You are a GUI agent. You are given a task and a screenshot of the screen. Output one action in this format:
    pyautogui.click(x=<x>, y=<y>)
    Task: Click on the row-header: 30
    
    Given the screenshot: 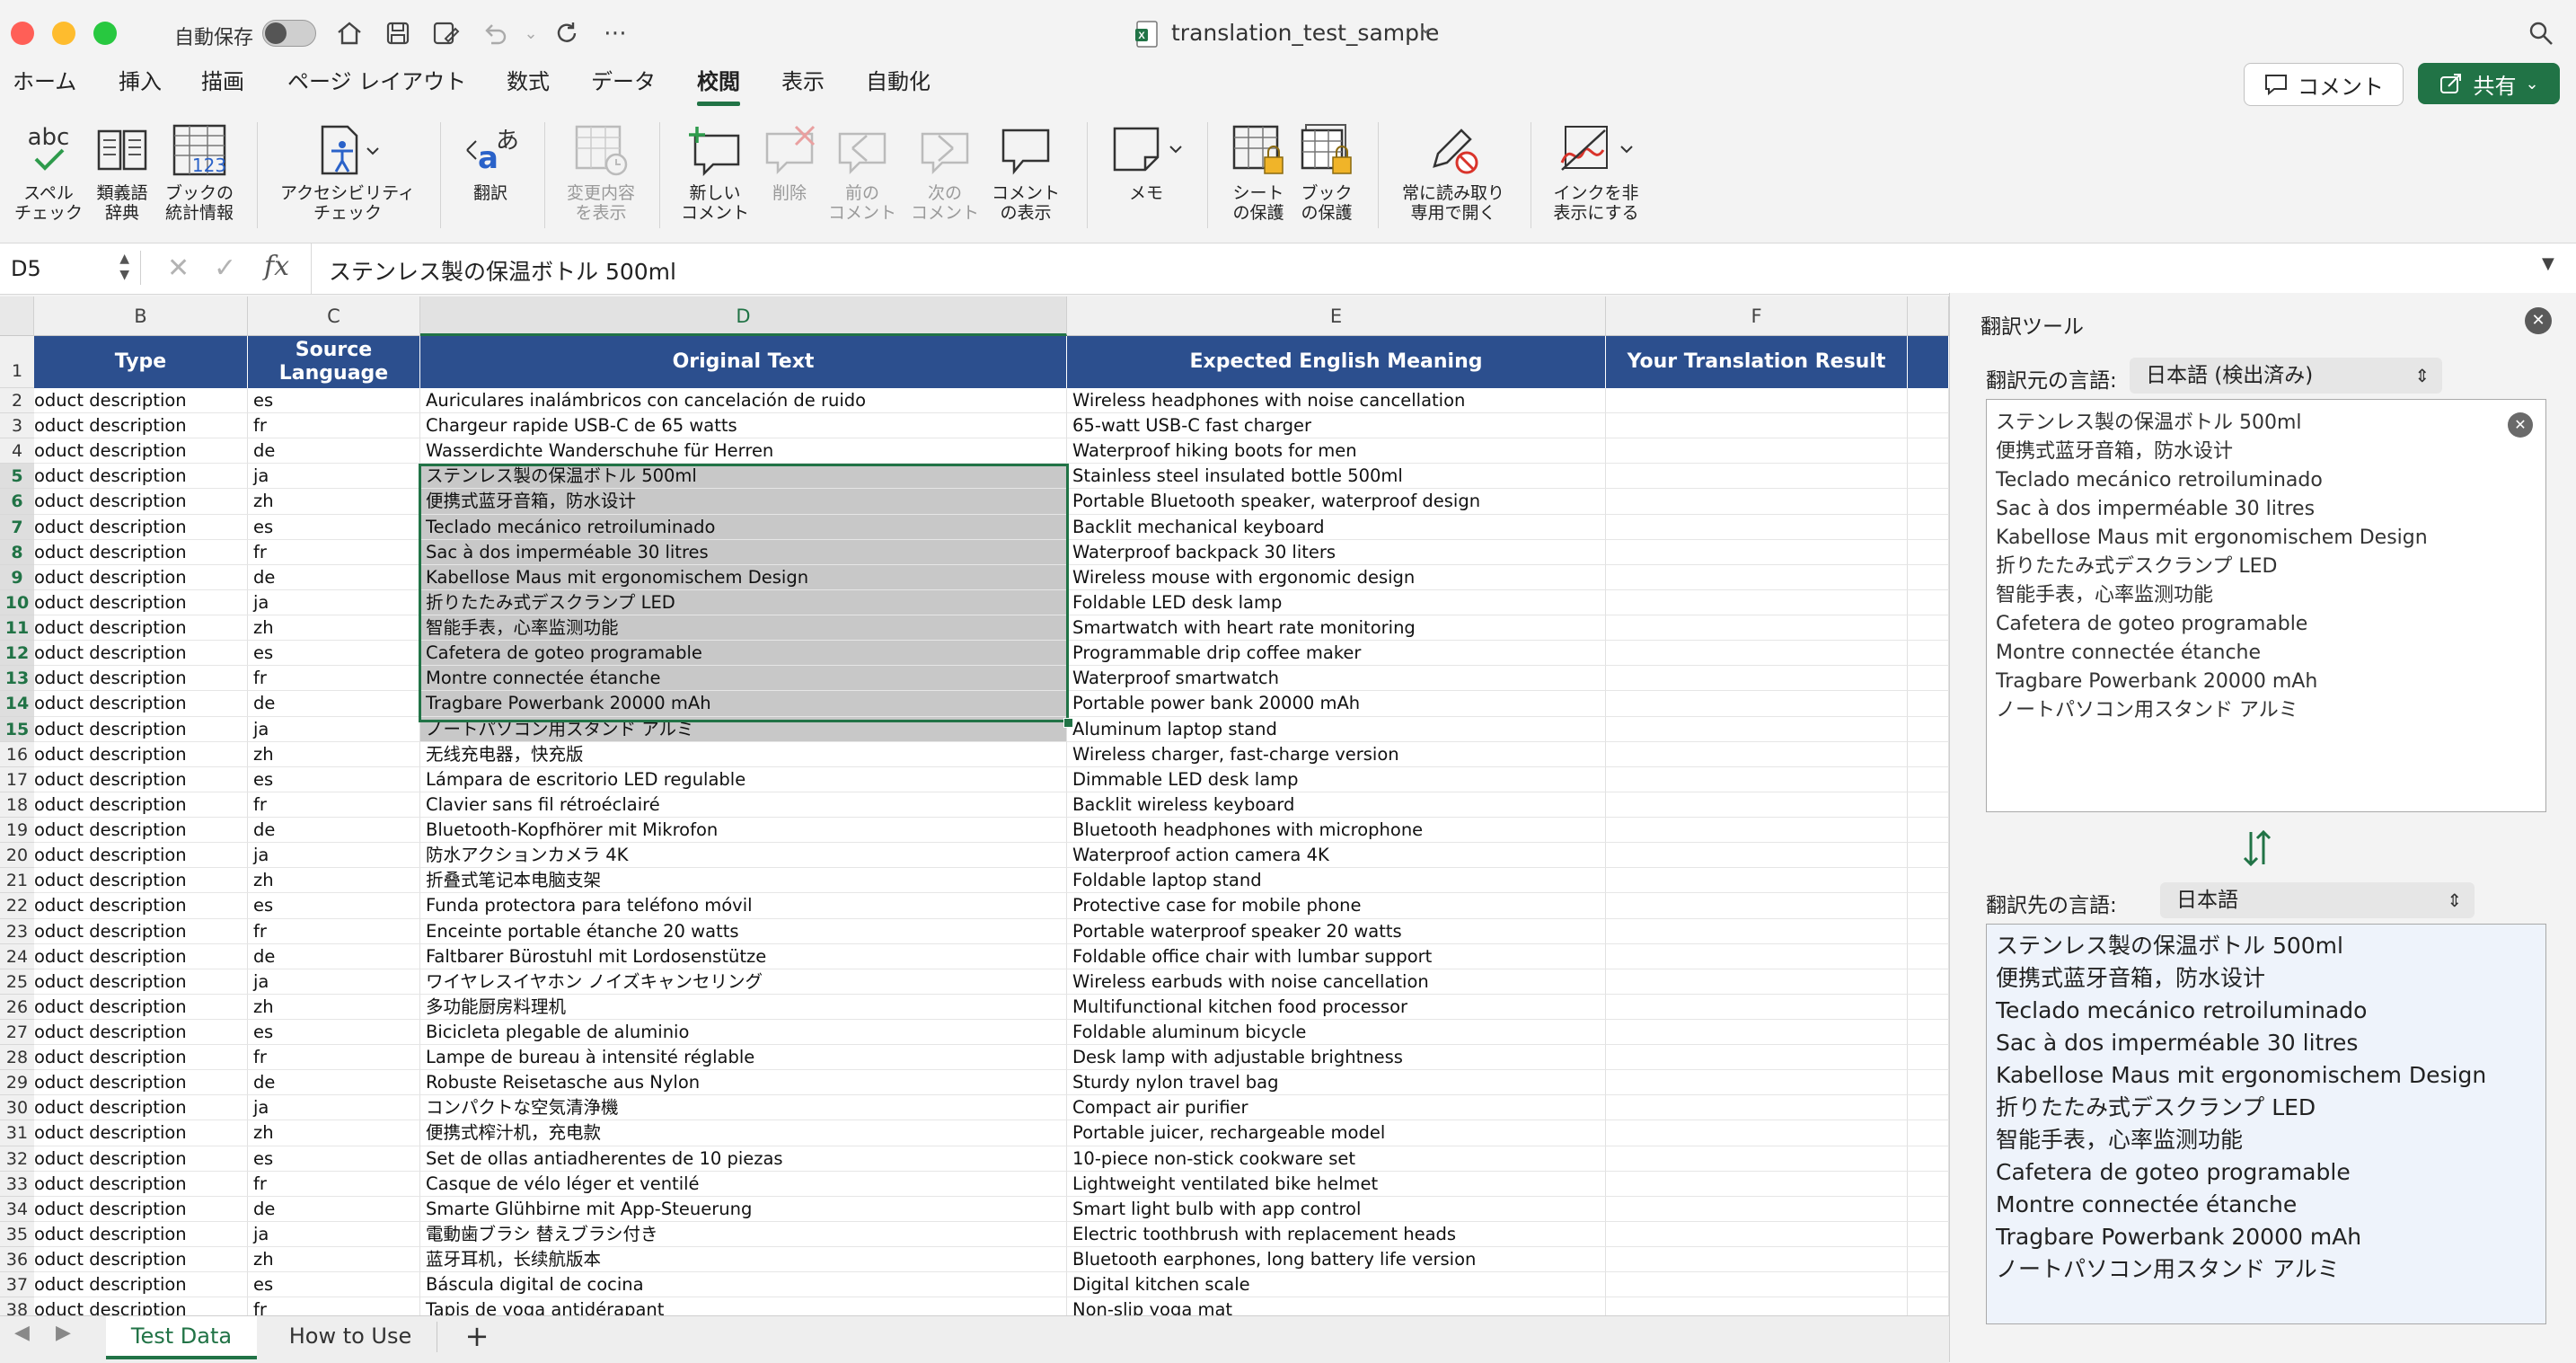 What is the action you would take?
    pyautogui.click(x=17, y=1108)
    